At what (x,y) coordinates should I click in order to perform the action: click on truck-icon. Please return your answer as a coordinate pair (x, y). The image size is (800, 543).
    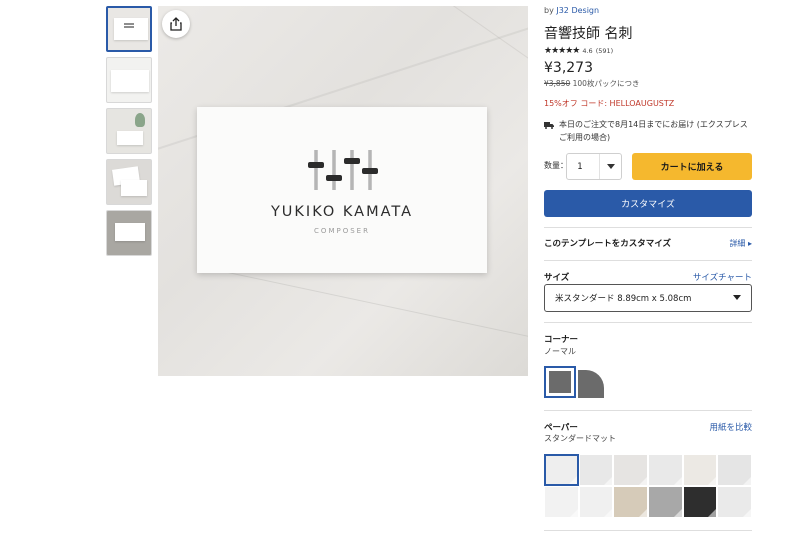
    Looking at the image, I should click on (549, 125).